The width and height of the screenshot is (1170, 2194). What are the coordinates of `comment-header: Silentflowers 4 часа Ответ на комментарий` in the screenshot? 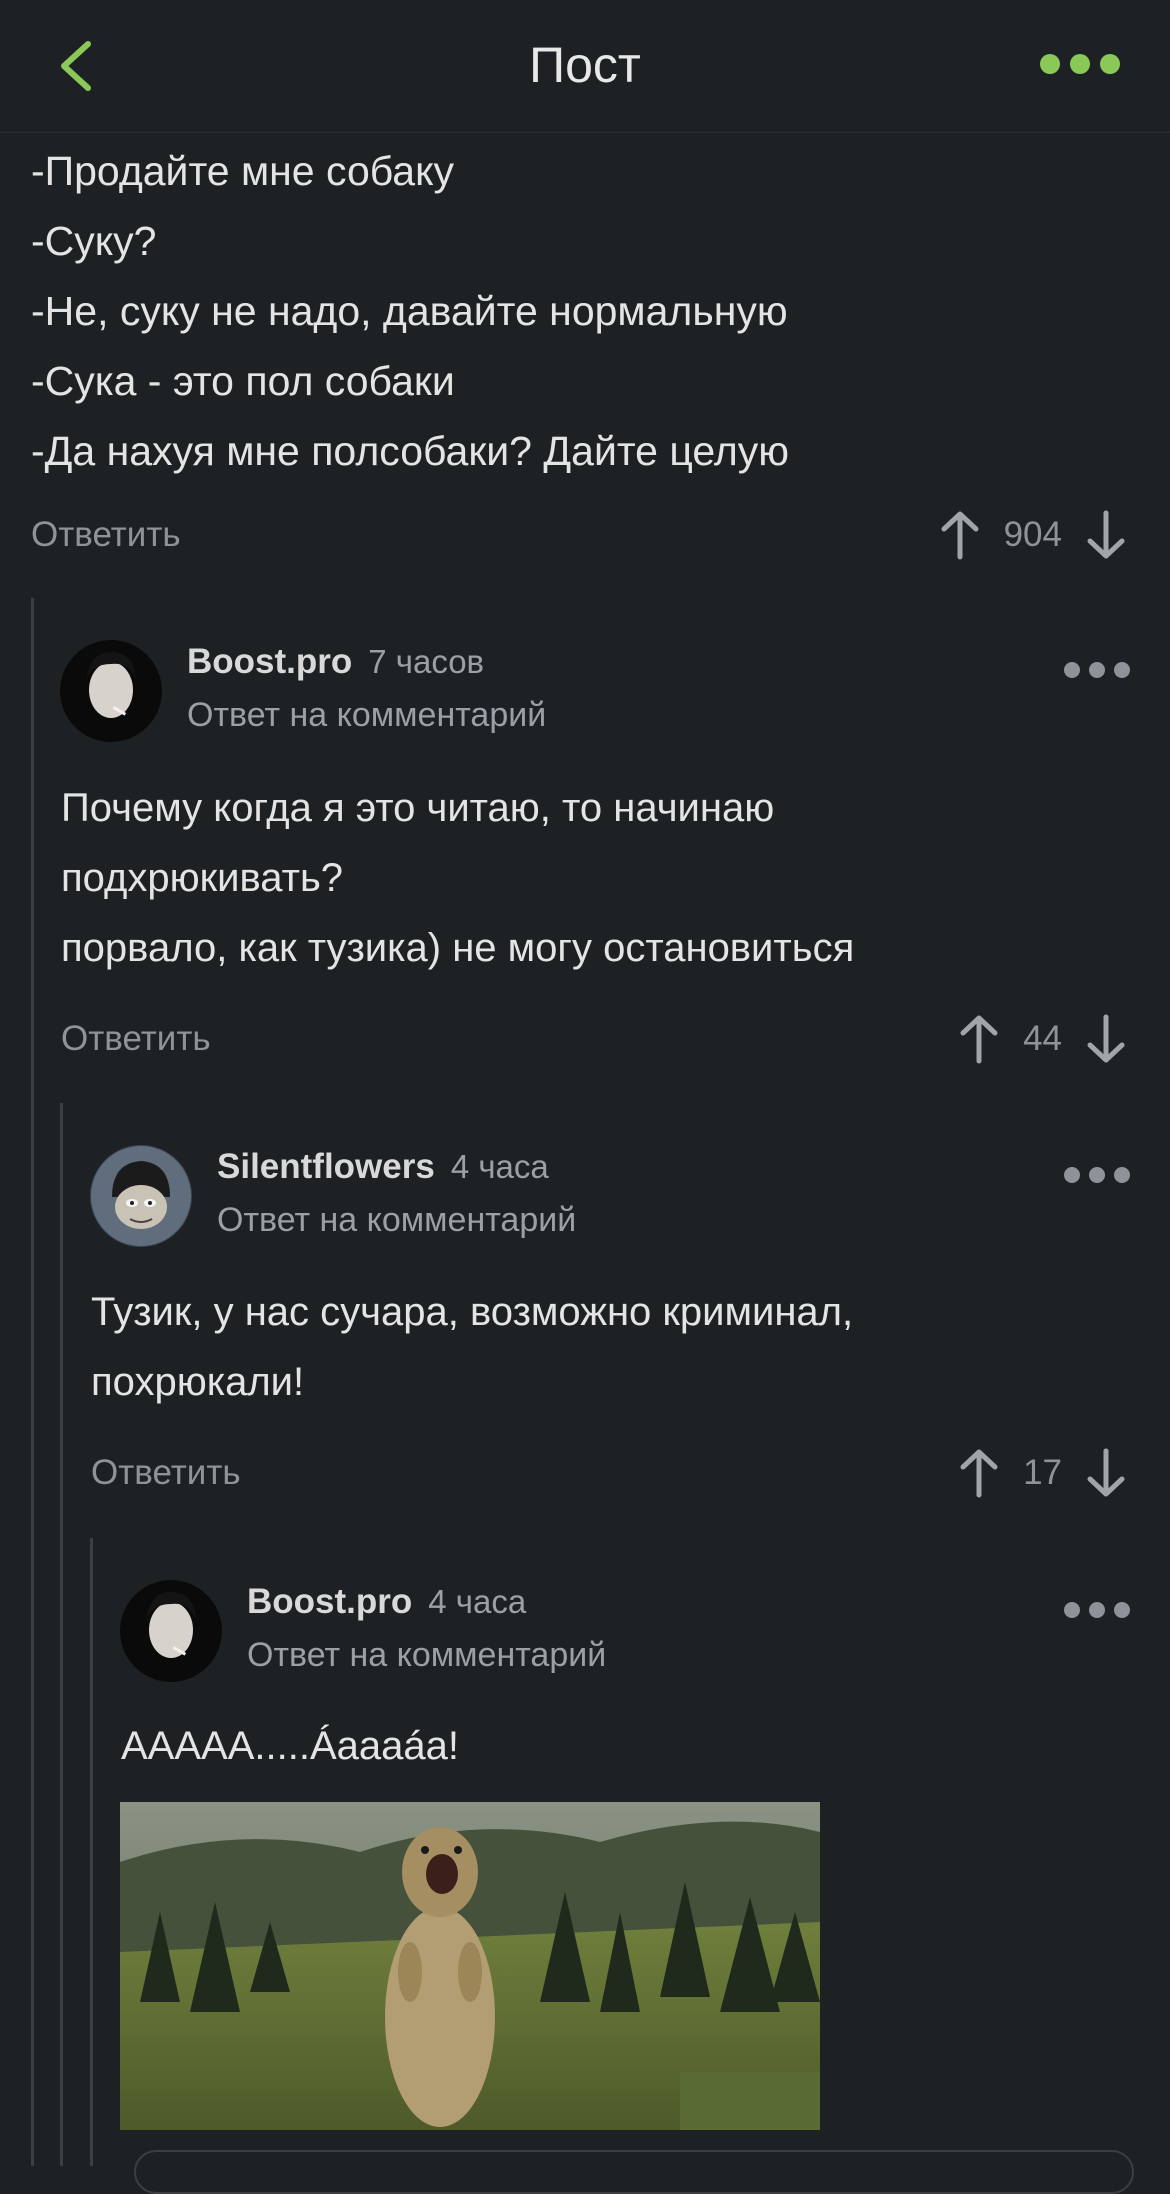 It's located at (610, 1200).